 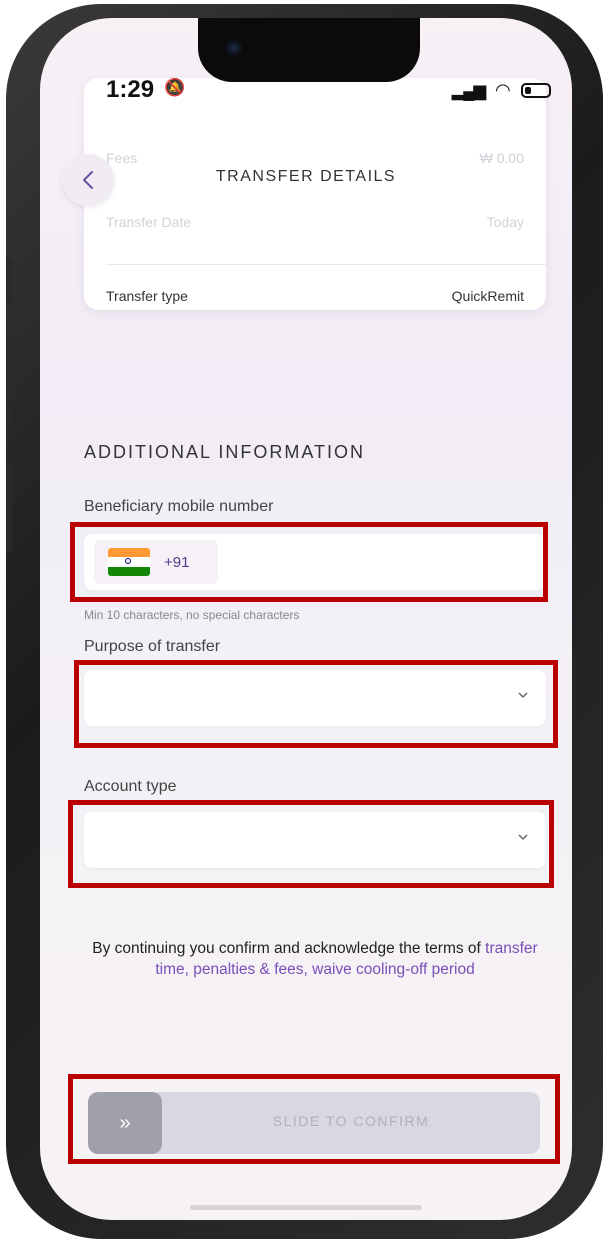 I want to click on purpose-label: Purpose of transfer, so click(x=152, y=646).